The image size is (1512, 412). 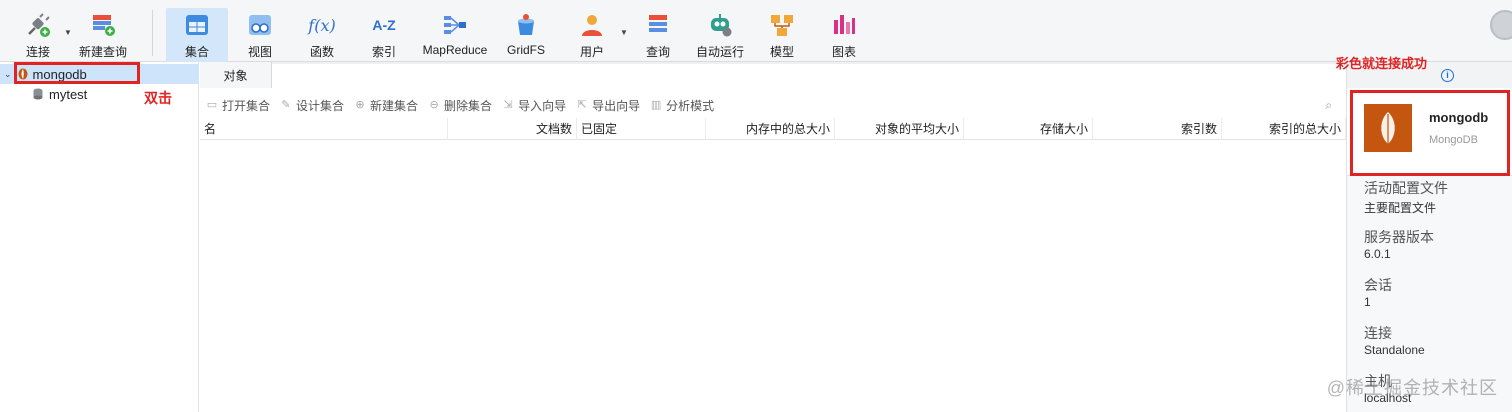 What do you see at coordinates (720, 25) in the screenshot?
I see `robot-icon` at bounding box center [720, 25].